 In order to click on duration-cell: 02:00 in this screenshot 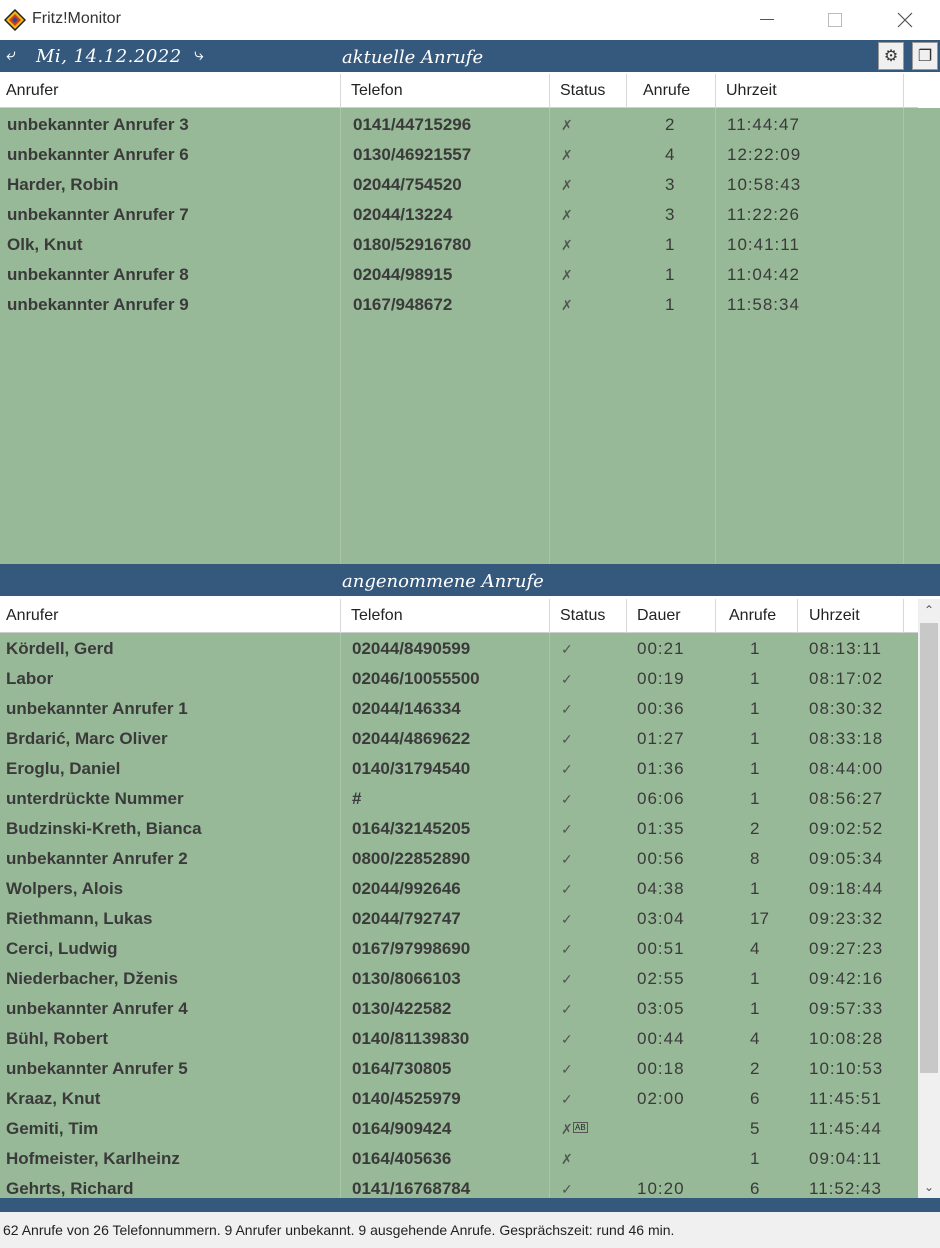, I will do `click(661, 1098)`.